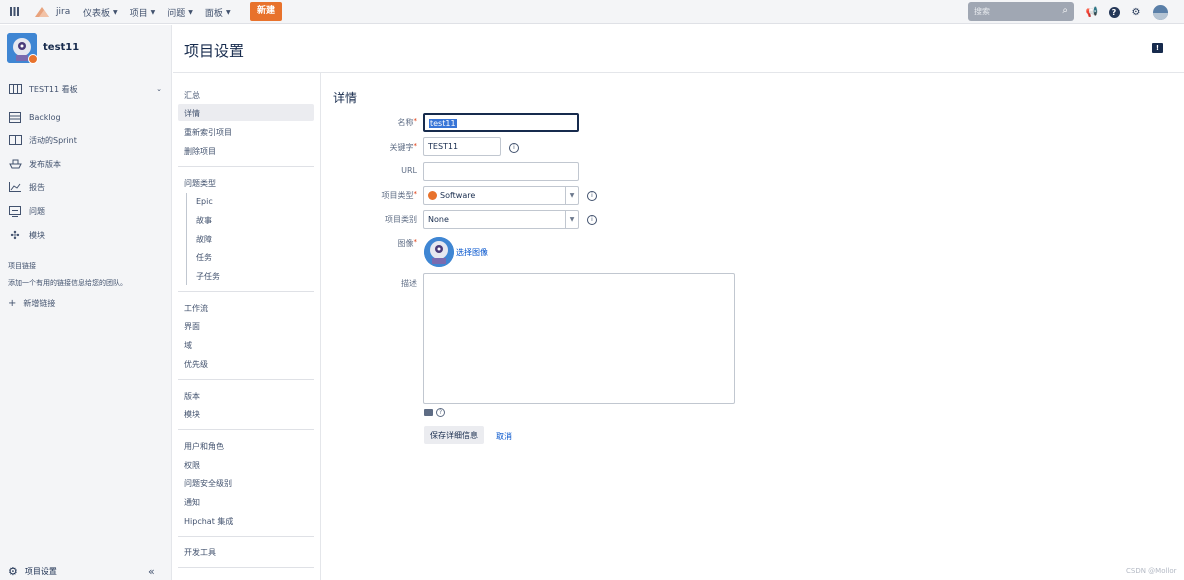 This screenshot has height=580, width=1184. Describe the element at coordinates (15, 140) in the screenshot. I see `sprint-icon` at that location.